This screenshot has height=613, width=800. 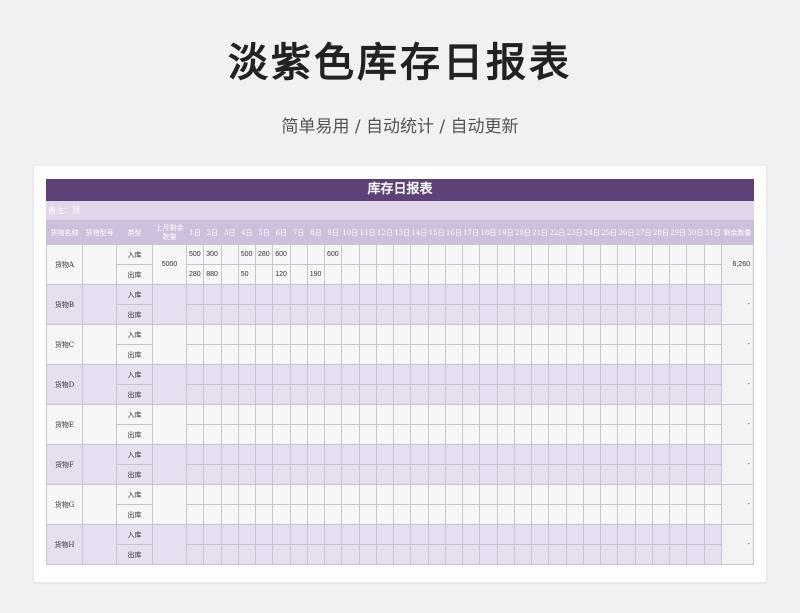 What do you see at coordinates (195, 274) in the screenshot?
I see `out-qty-cell: 280` at bounding box center [195, 274].